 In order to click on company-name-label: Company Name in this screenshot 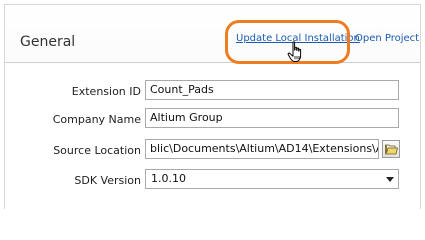, I will do `click(96, 119)`.